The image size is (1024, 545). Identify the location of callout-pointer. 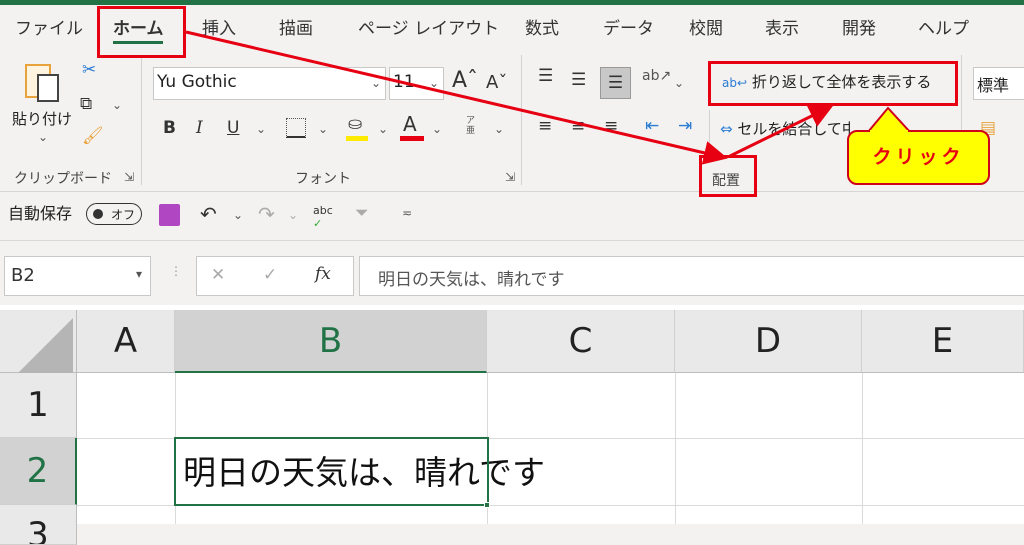
(889, 119).